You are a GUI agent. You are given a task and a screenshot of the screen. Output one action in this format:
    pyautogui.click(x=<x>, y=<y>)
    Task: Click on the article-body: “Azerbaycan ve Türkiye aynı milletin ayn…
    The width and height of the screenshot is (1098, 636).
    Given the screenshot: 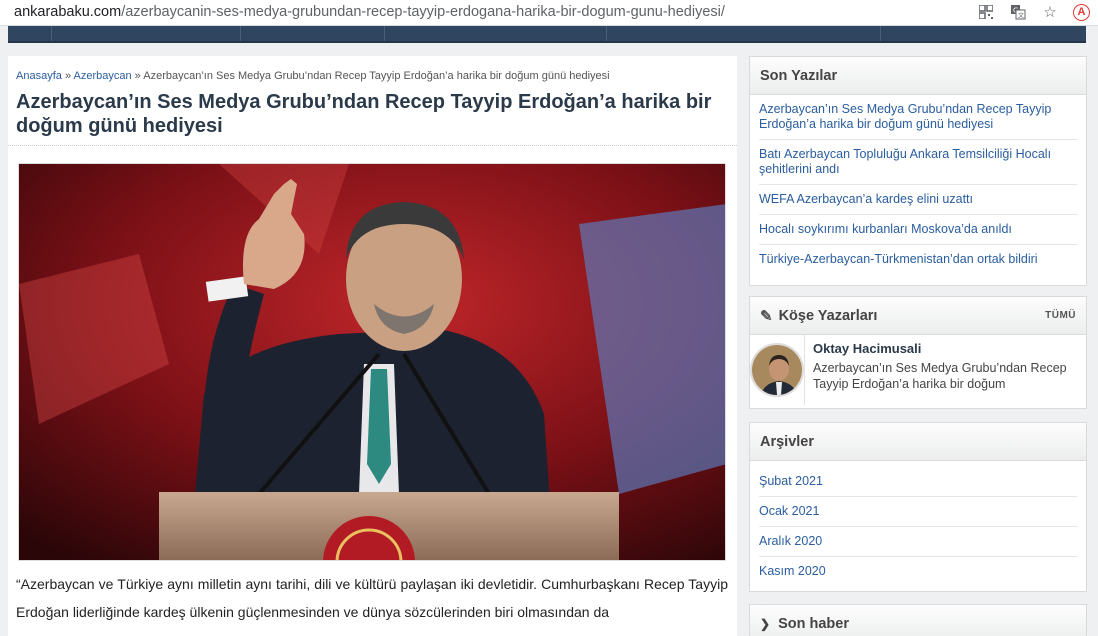 What is the action you would take?
    pyautogui.click(x=372, y=598)
    